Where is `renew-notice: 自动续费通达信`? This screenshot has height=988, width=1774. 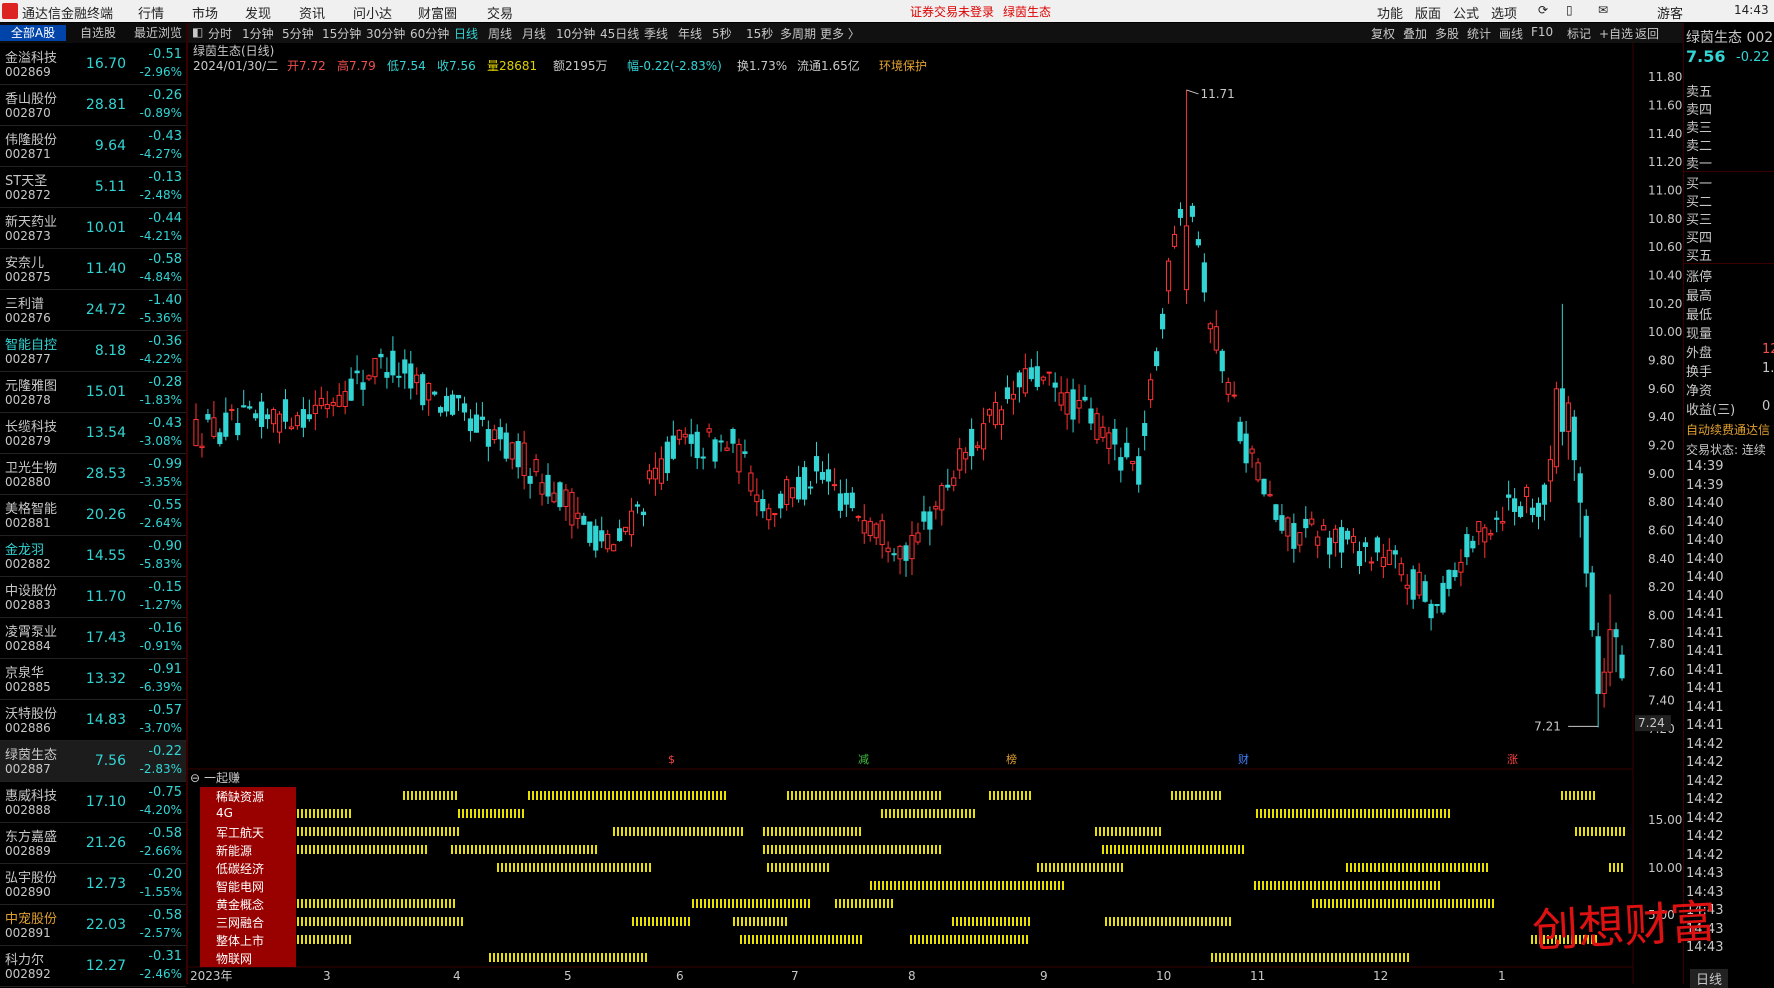 renew-notice: 自动续费通达信 is located at coordinates (1728, 429).